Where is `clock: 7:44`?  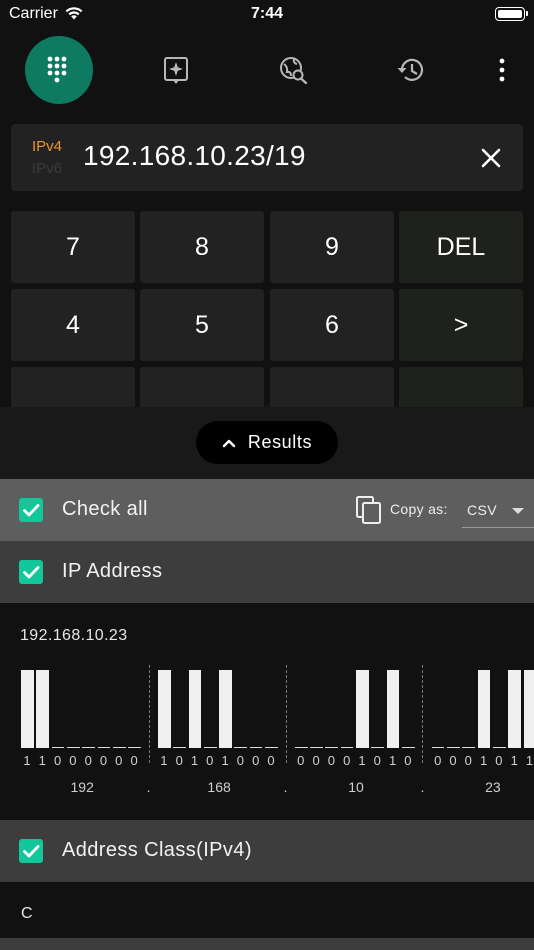
clock: 7:44 is located at coordinates (267, 13).